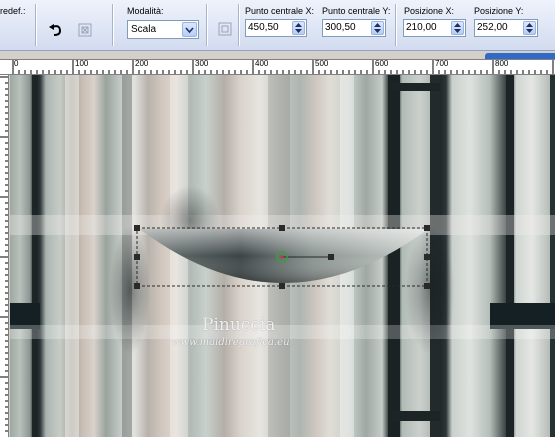 The width and height of the screenshot is (555, 437). What do you see at coordinates (340, 27) in the screenshot?
I see `center-y-value: 300,50` at bounding box center [340, 27].